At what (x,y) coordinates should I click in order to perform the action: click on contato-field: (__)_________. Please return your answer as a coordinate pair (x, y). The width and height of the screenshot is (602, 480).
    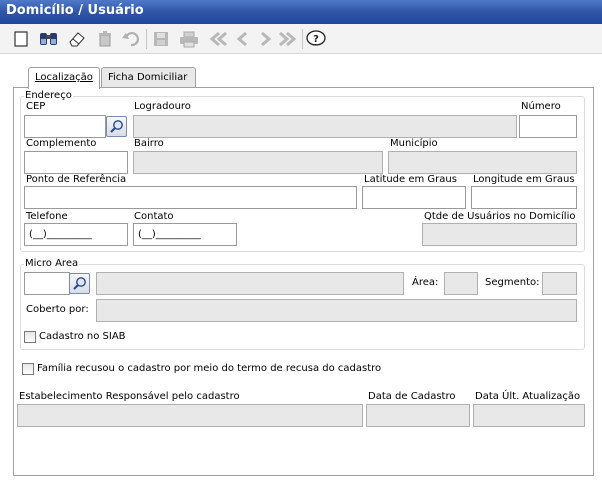
    Looking at the image, I should click on (185, 234).